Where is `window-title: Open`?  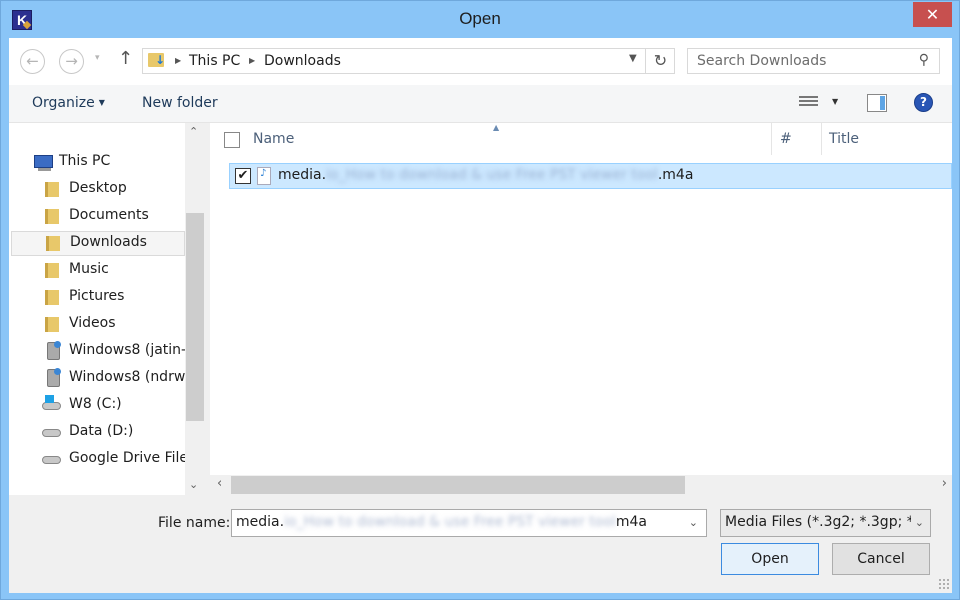 window-title: Open is located at coordinates (480, 18).